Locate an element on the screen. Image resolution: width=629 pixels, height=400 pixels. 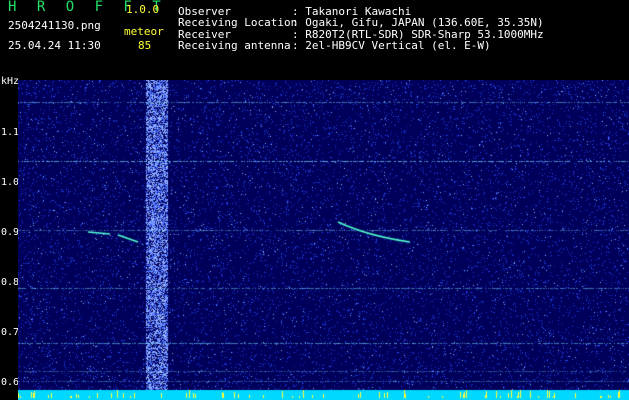
y-unit-label: kHz is located at coordinates (10, 81).